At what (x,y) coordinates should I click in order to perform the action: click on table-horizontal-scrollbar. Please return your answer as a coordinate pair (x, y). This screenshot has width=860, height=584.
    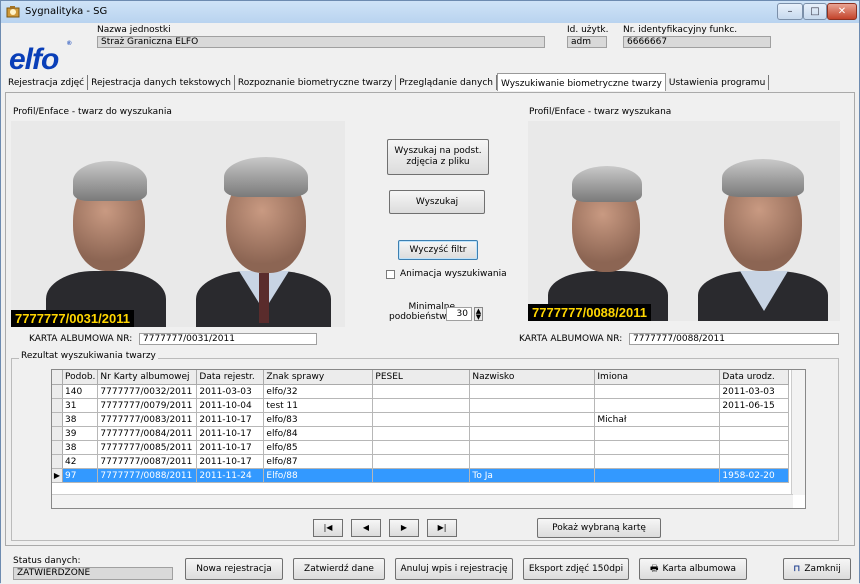
    Looking at the image, I should click on (422, 501).